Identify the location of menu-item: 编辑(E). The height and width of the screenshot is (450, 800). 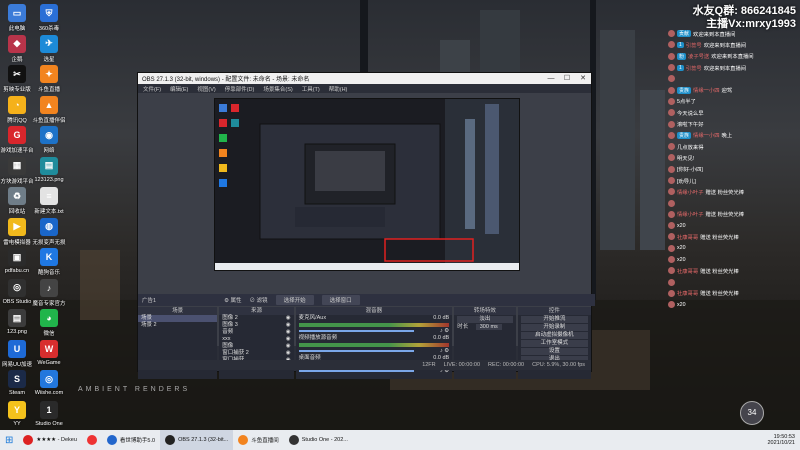
(179, 89).